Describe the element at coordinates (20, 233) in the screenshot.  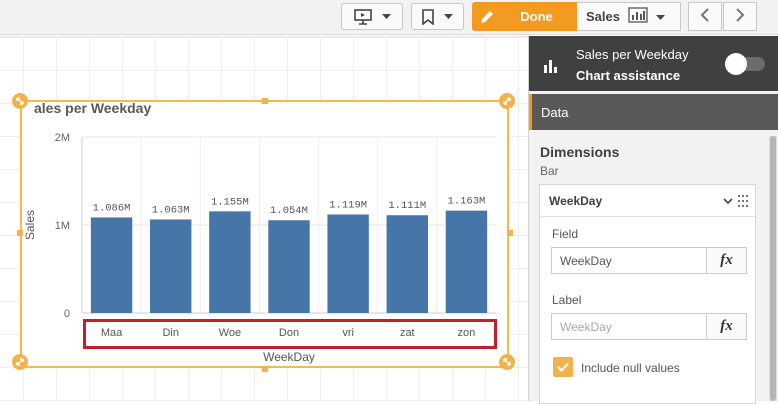
I see `resize-handle-left` at that location.